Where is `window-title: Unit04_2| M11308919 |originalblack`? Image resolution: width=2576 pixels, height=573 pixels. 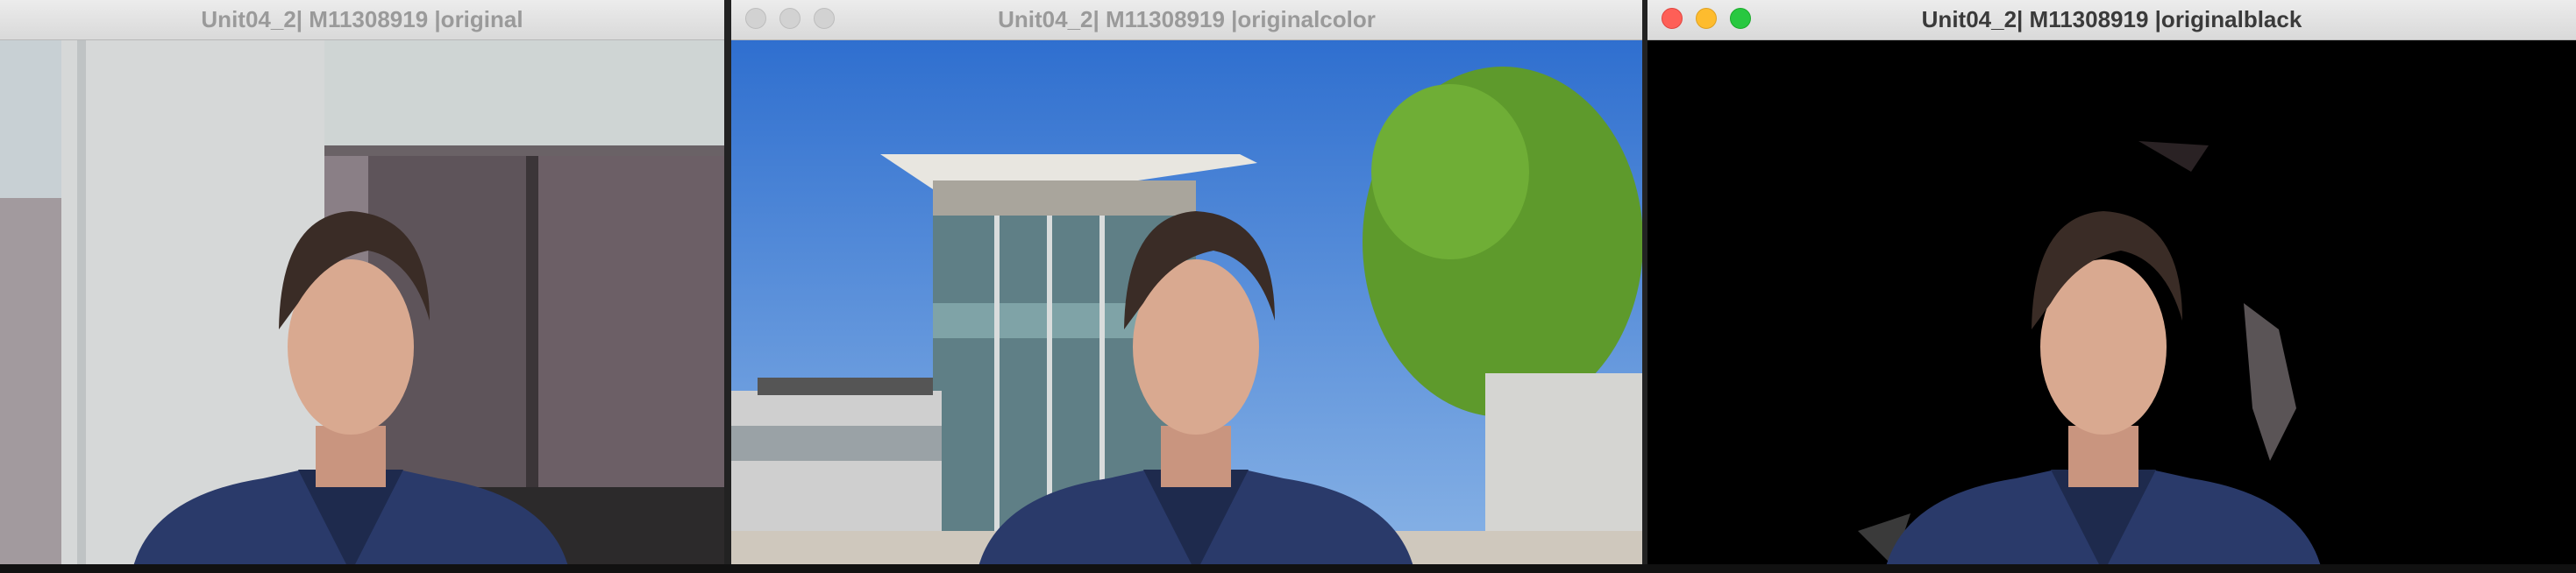
window-title: Unit04_2| M11308919 |originalblack is located at coordinates (2111, 19).